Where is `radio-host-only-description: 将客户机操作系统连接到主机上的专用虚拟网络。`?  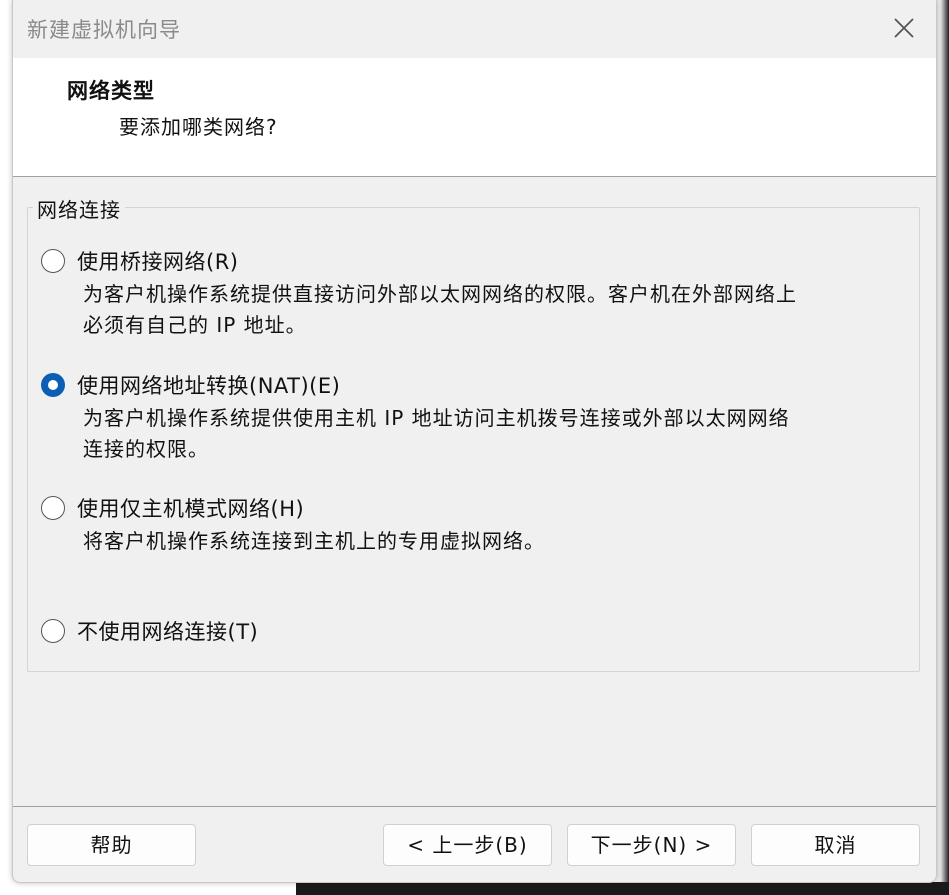
radio-host-only-description: 将客户机操作系统连接到主机上的专用虚拟网络。 is located at coordinates (498, 541).